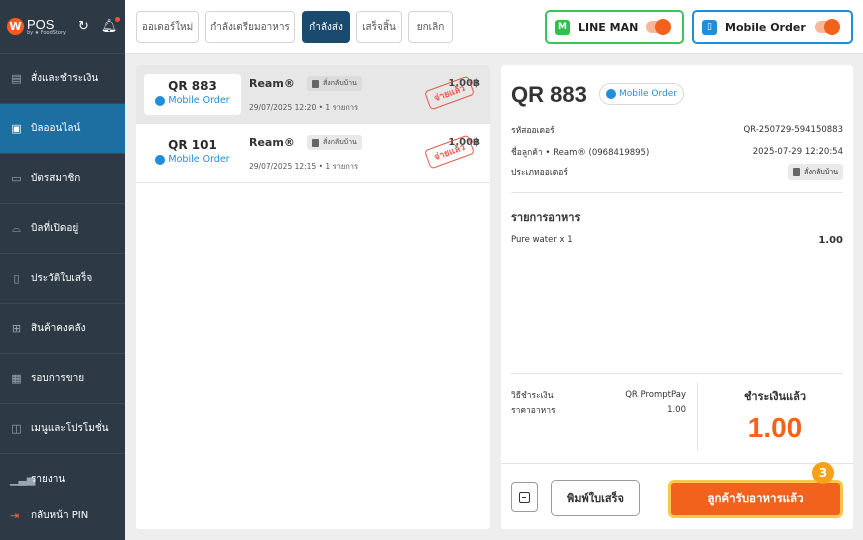  What do you see at coordinates (775, 396) in the screenshot?
I see `paid-label: ชำระเงินแล้ว` at bounding box center [775, 396].